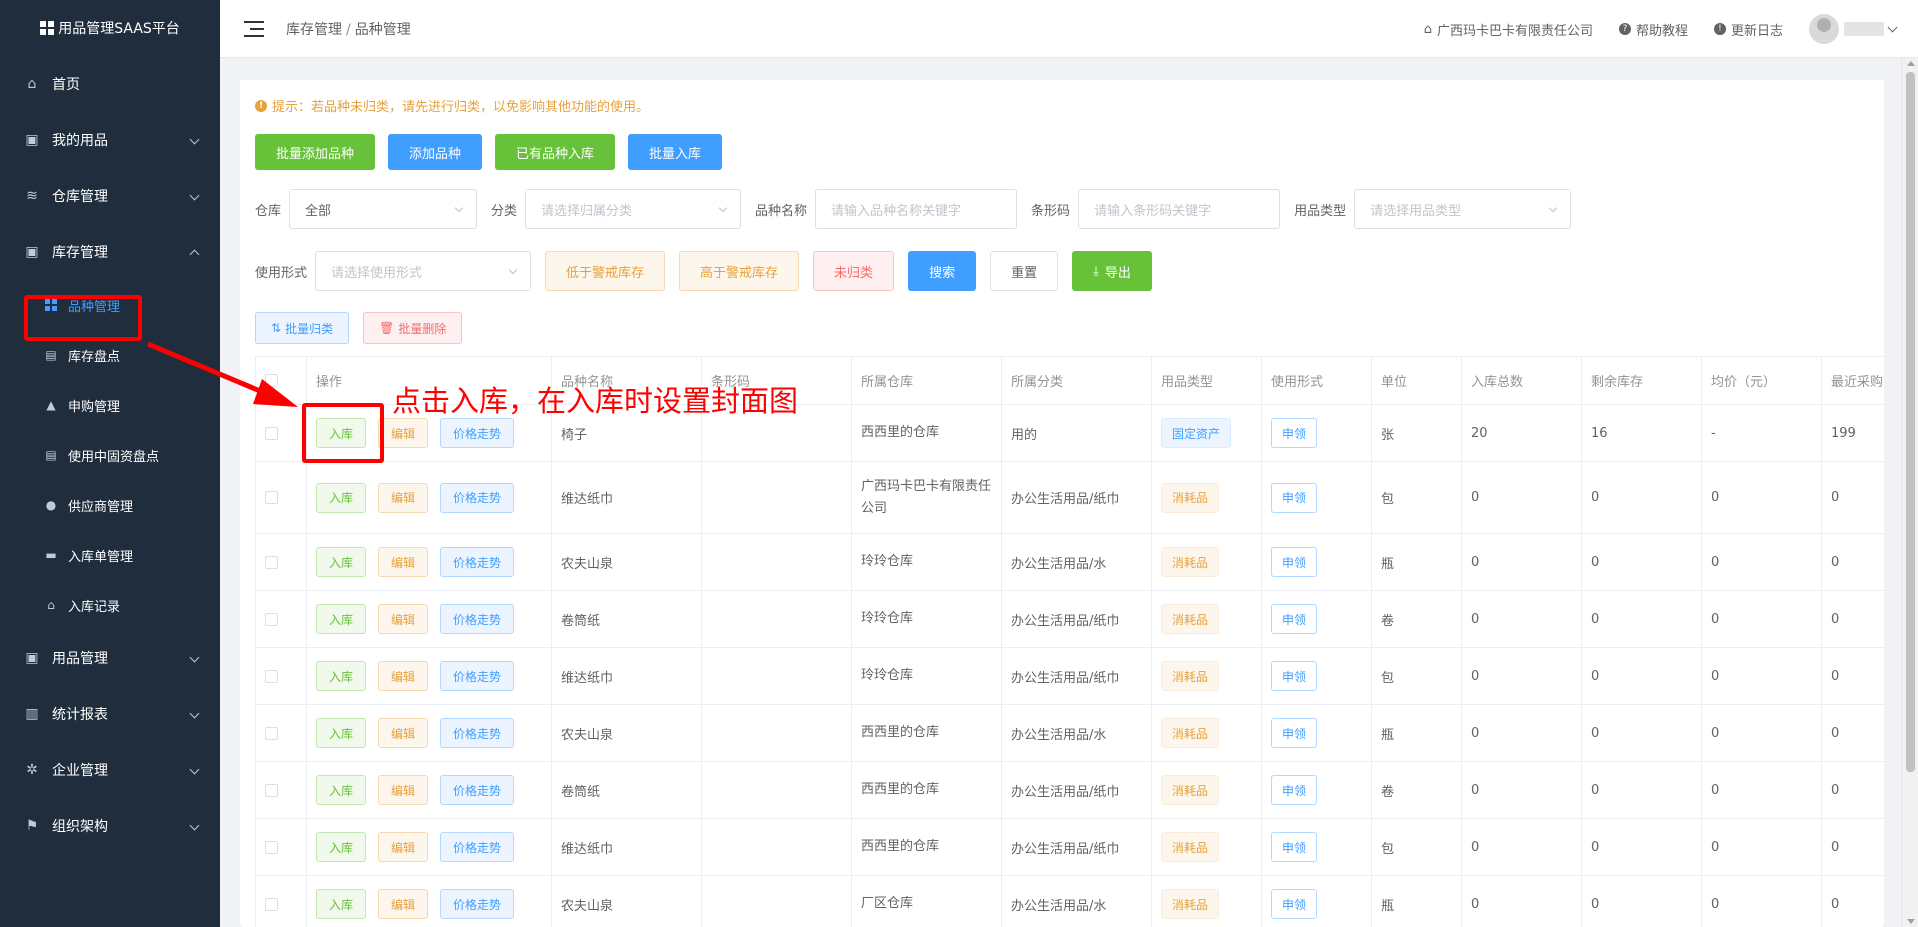  I want to click on menu-item-reports: ▥ 统计报表, so click(110, 714).